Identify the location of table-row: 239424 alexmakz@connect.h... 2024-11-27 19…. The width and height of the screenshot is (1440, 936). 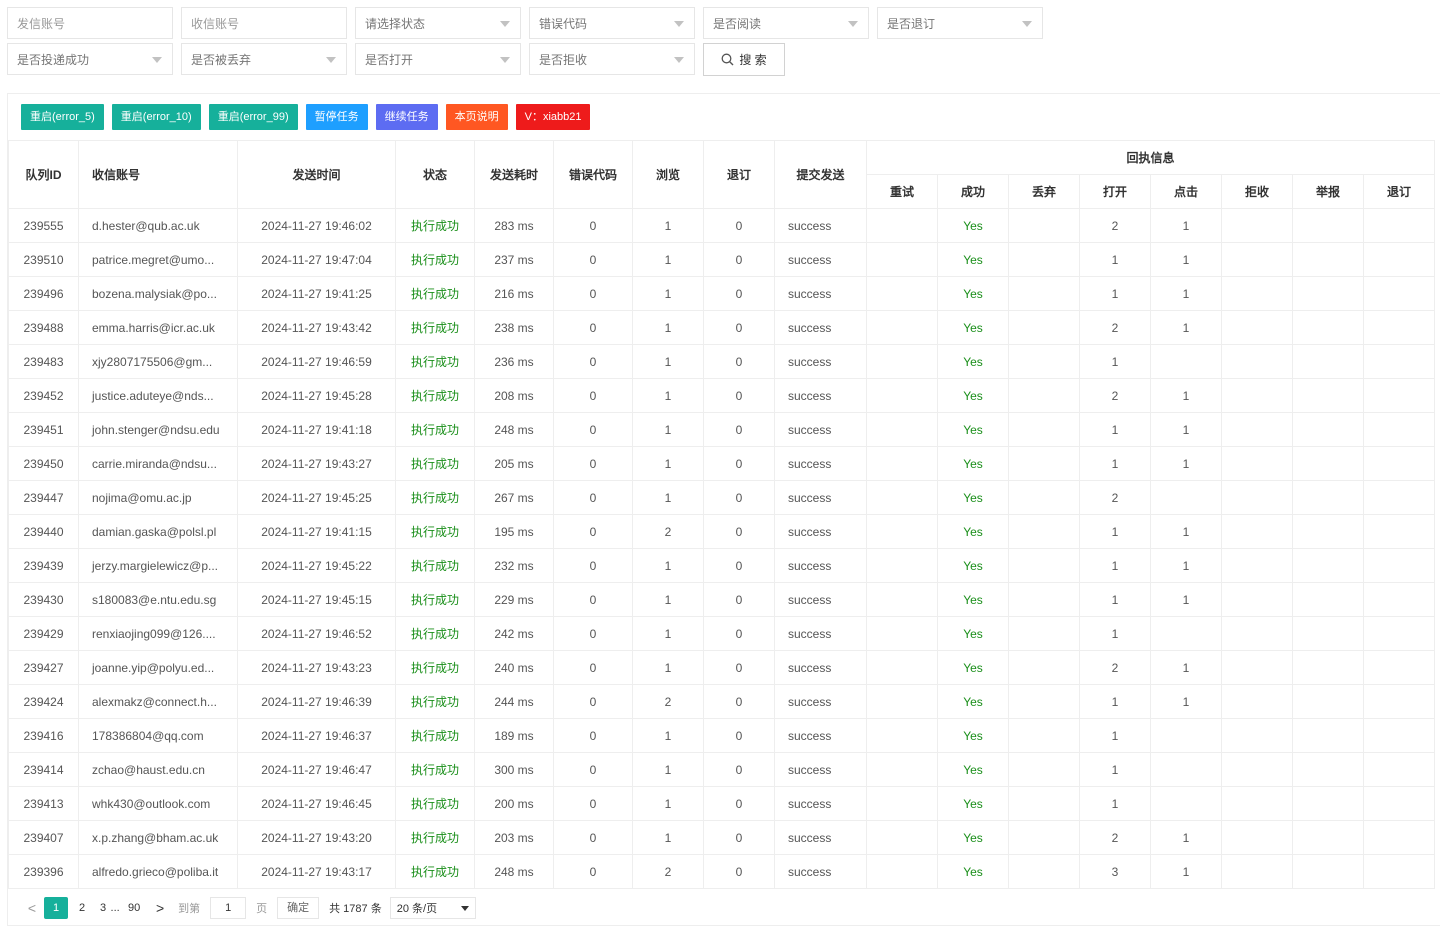
(722, 701).